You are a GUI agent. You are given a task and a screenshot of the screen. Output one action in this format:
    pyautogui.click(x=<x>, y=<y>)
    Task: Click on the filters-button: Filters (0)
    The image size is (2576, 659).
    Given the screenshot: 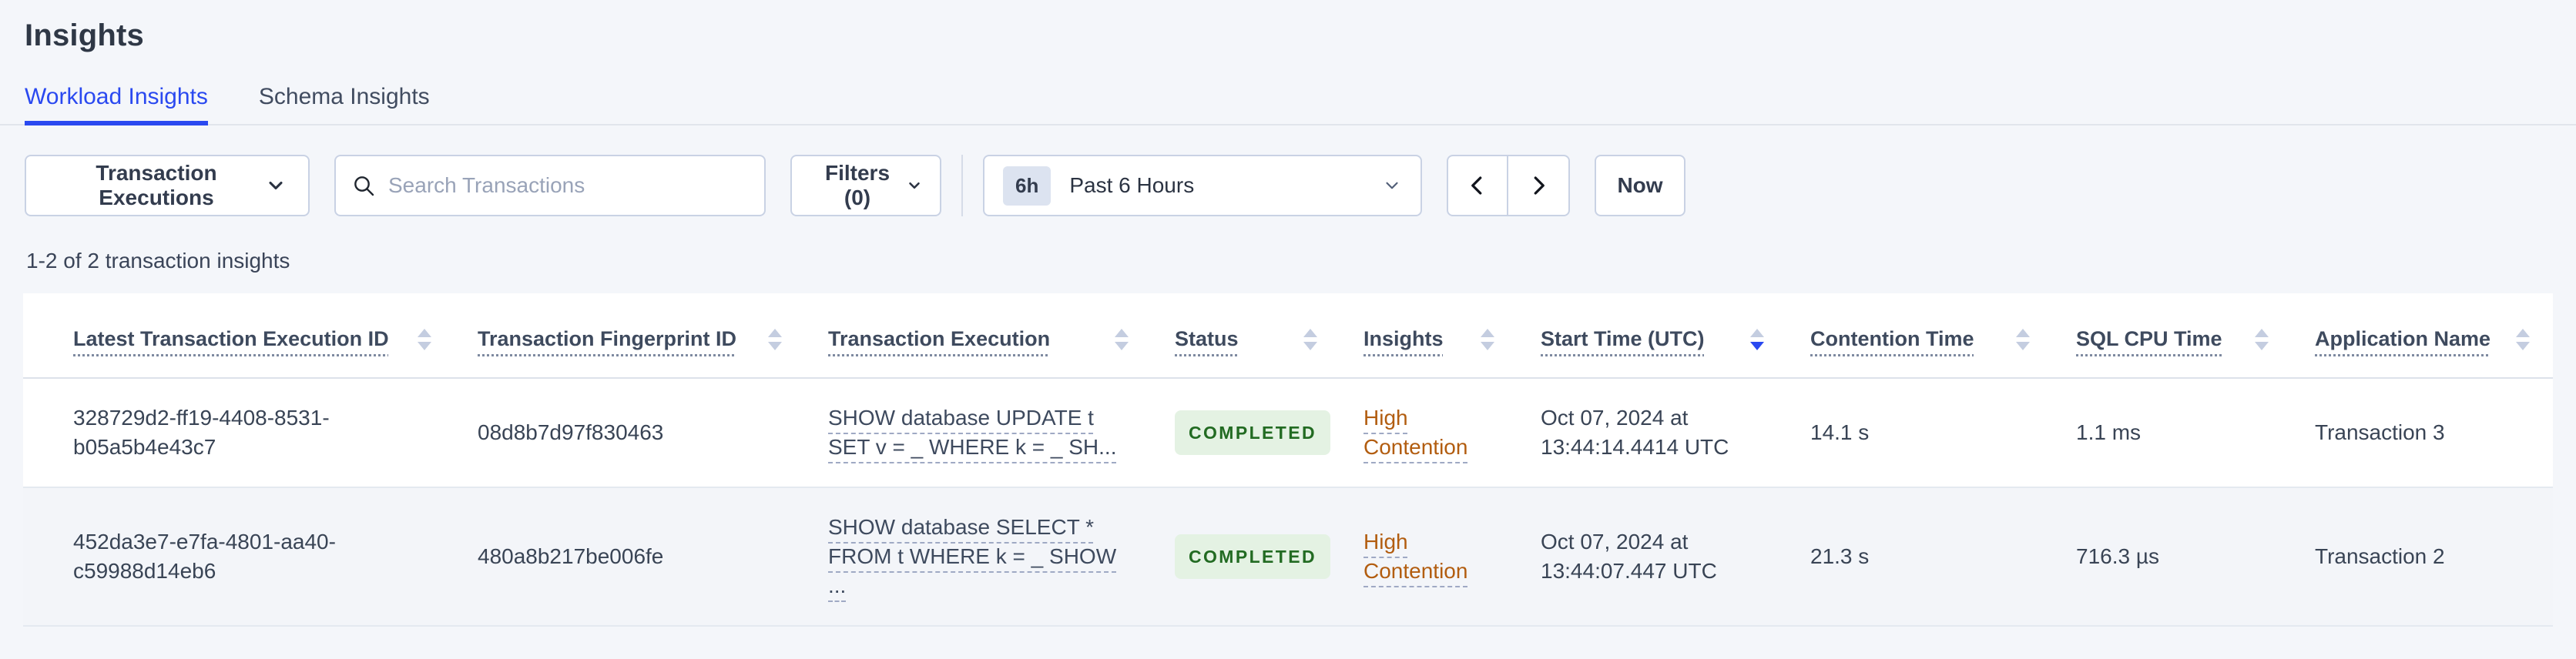 What is the action you would take?
    pyautogui.click(x=865, y=185)
    